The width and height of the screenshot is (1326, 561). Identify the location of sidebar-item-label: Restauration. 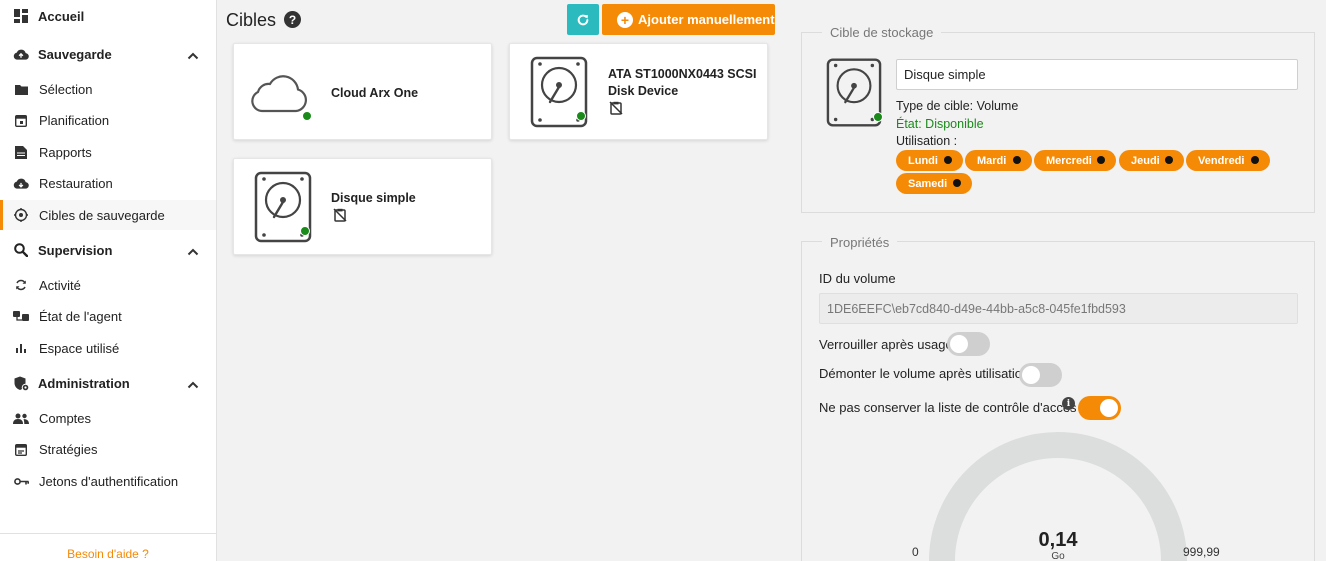
(76, 183).